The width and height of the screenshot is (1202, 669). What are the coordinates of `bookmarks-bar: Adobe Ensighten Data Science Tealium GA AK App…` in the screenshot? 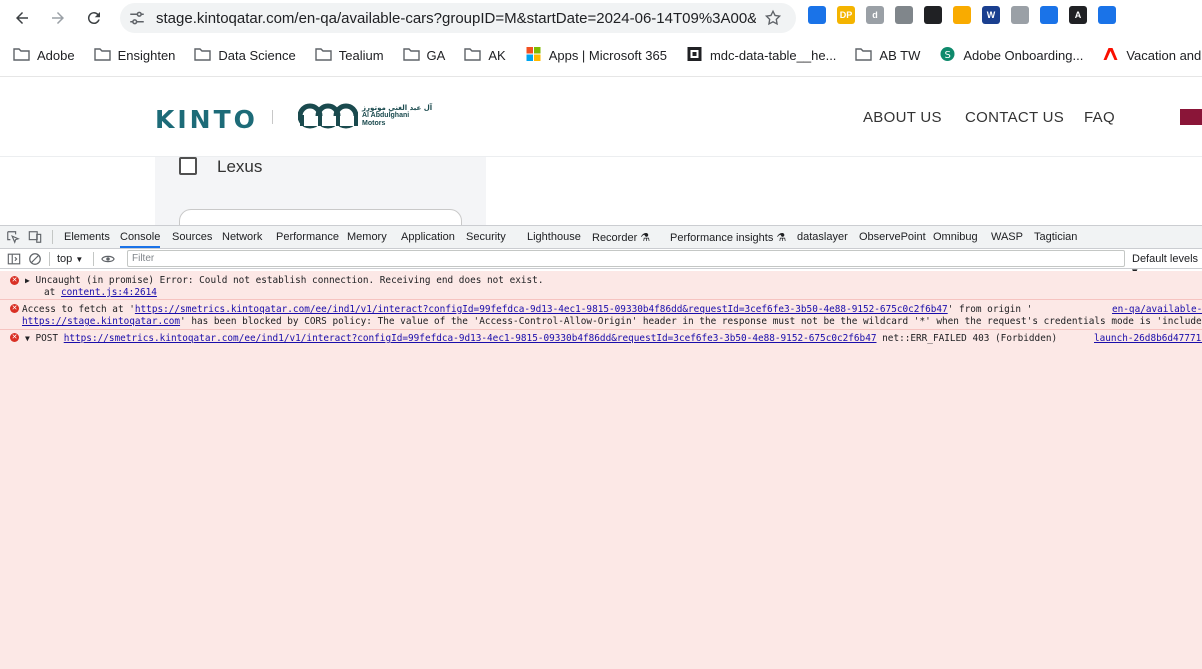 It's located at (601, 55).